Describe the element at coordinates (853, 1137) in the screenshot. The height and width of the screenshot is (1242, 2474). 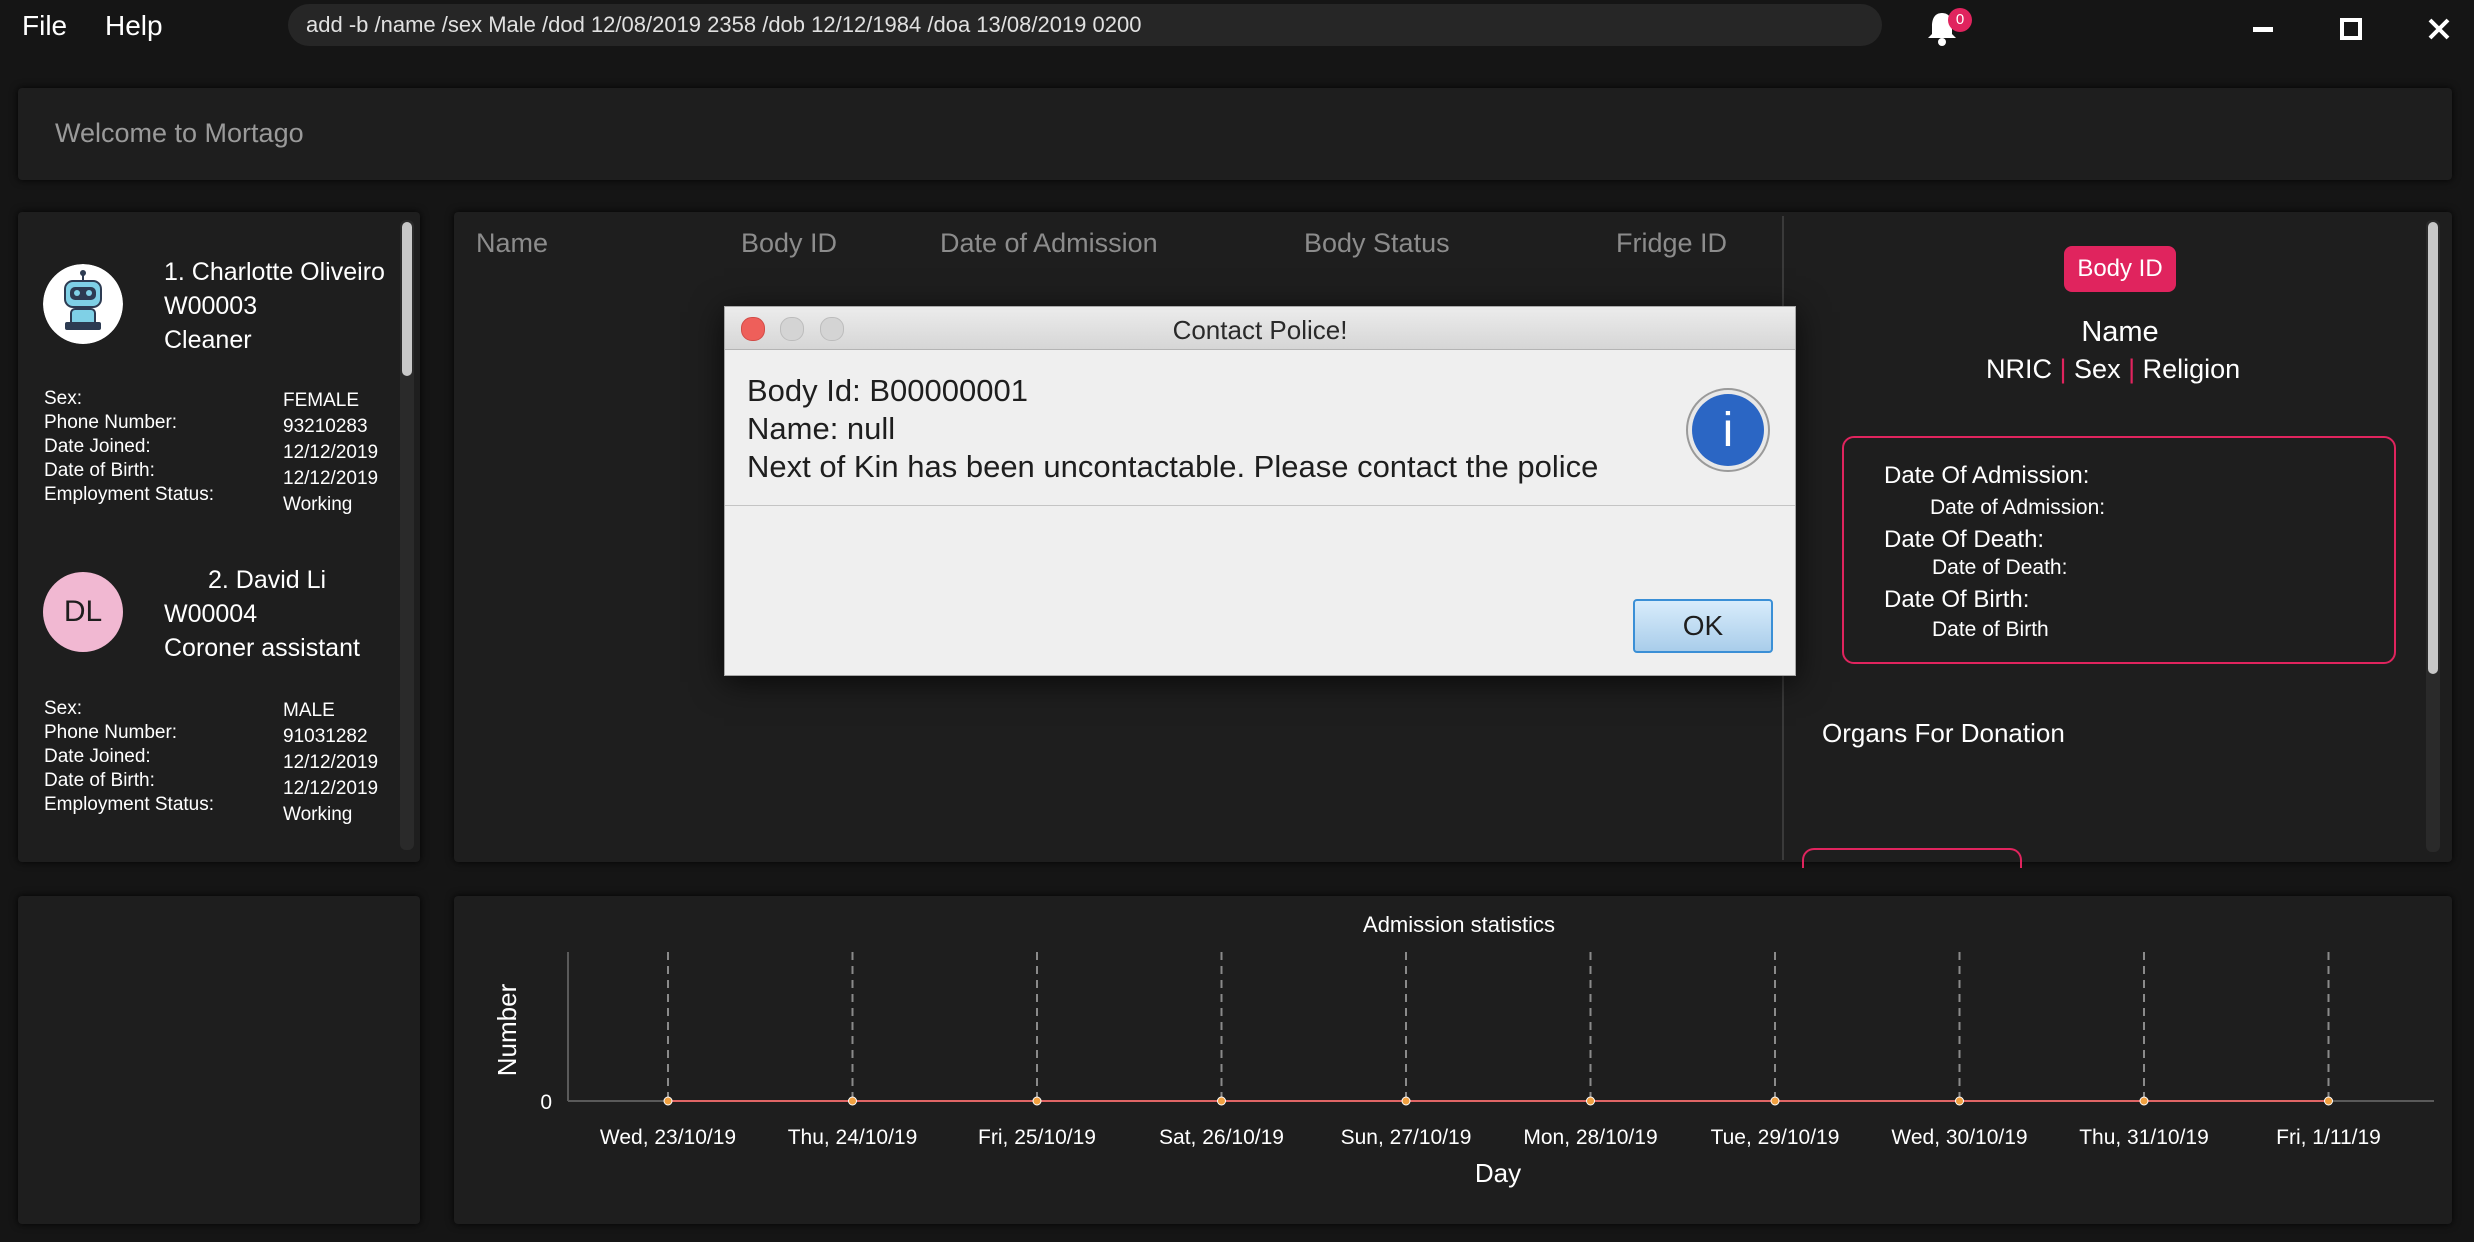
I see `chart-x-tick-label: Thu, 24/10/19` at that location.